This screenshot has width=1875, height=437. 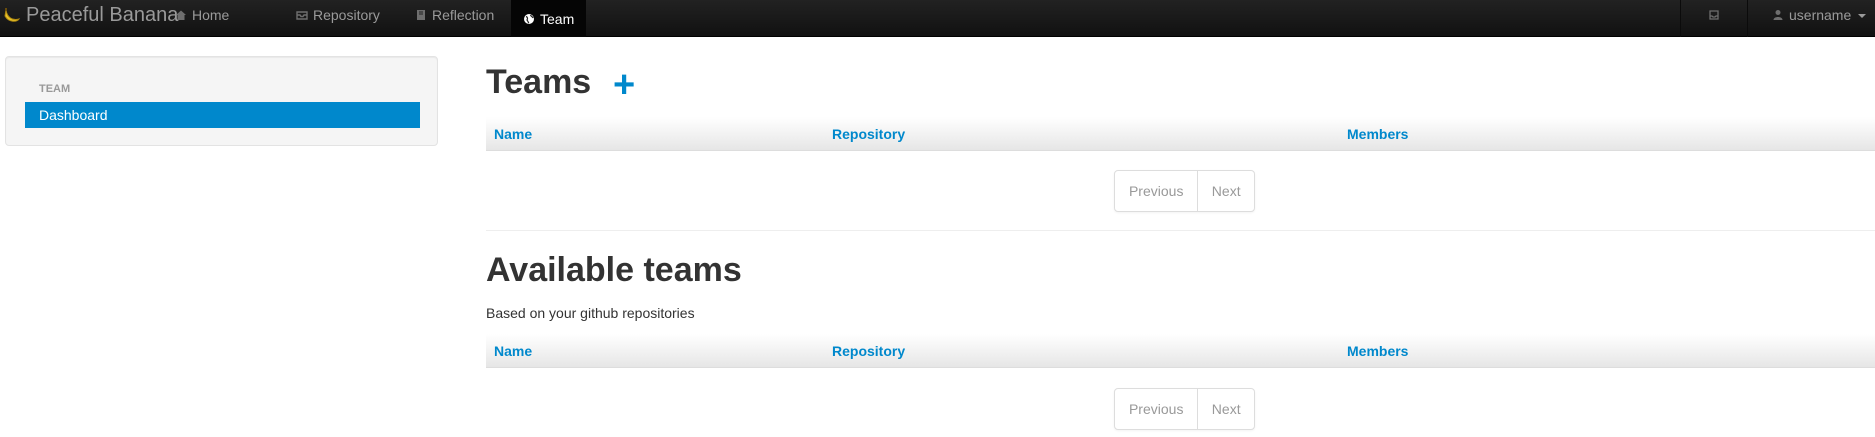 I want to click on caret-down-icon, so click(x=1862, y=16).